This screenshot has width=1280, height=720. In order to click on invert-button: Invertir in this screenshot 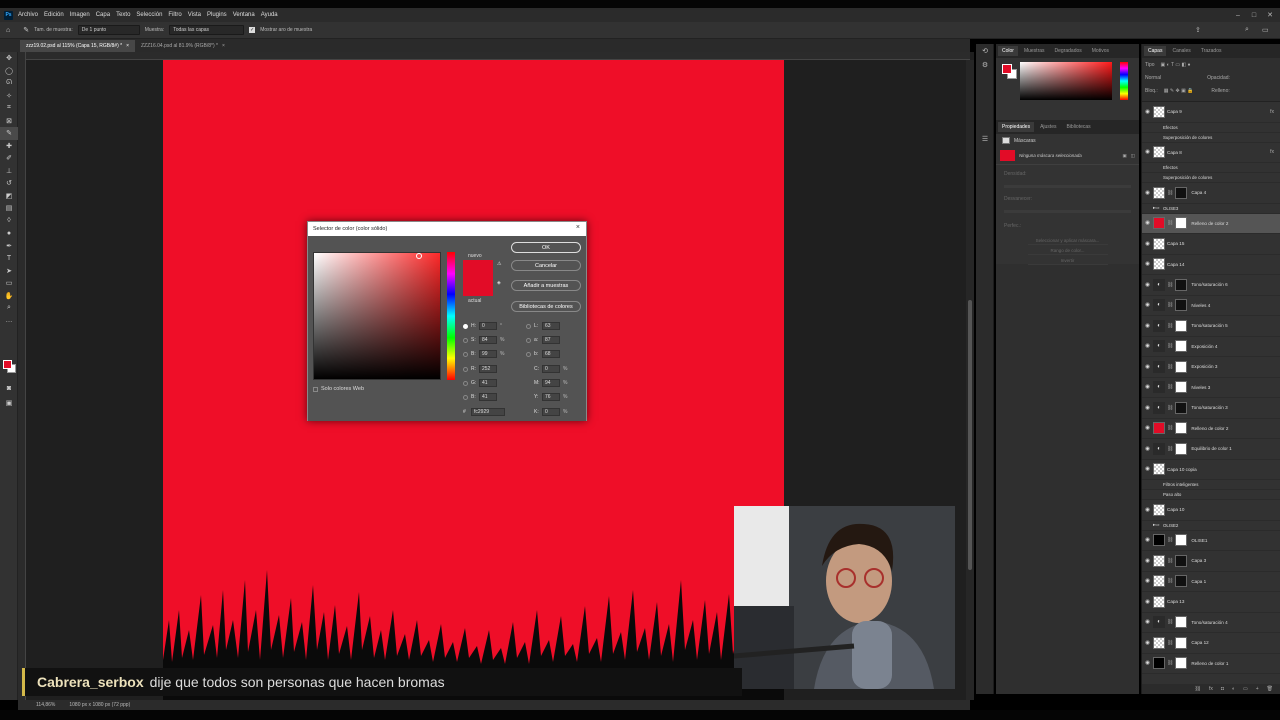, I will do `click(1067, 261)`.